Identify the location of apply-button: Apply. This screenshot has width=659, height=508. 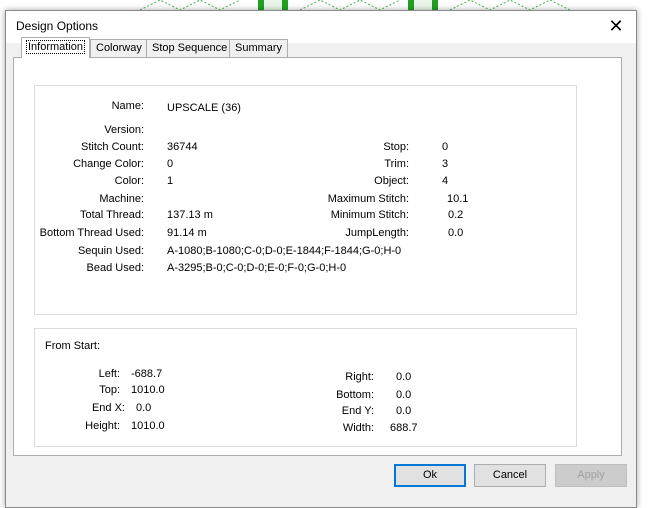
(591, 475).